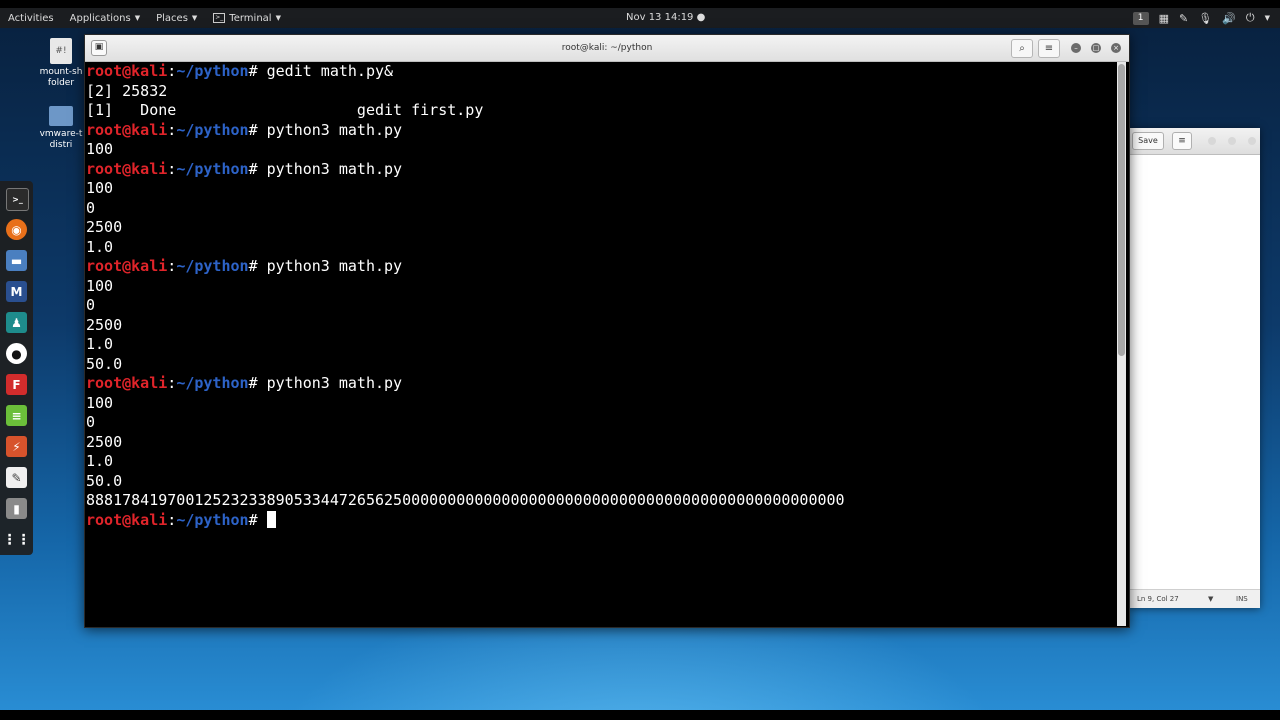  Describe the element at coordinates (16, 415) in the screenshot. I see `leafpad-icon: ≡` at that location.